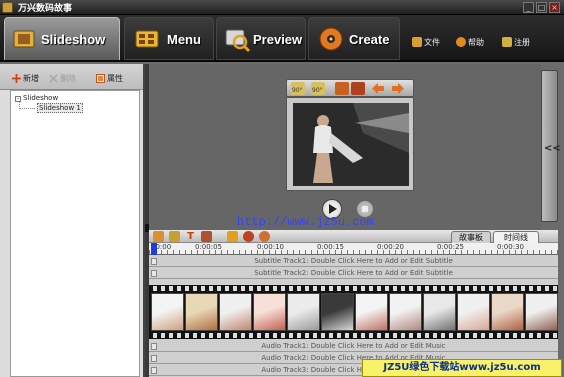 The height and width of the screenshot is (377, 564). I want to click on window-title: 万兴数码故事, so click(45, 9).